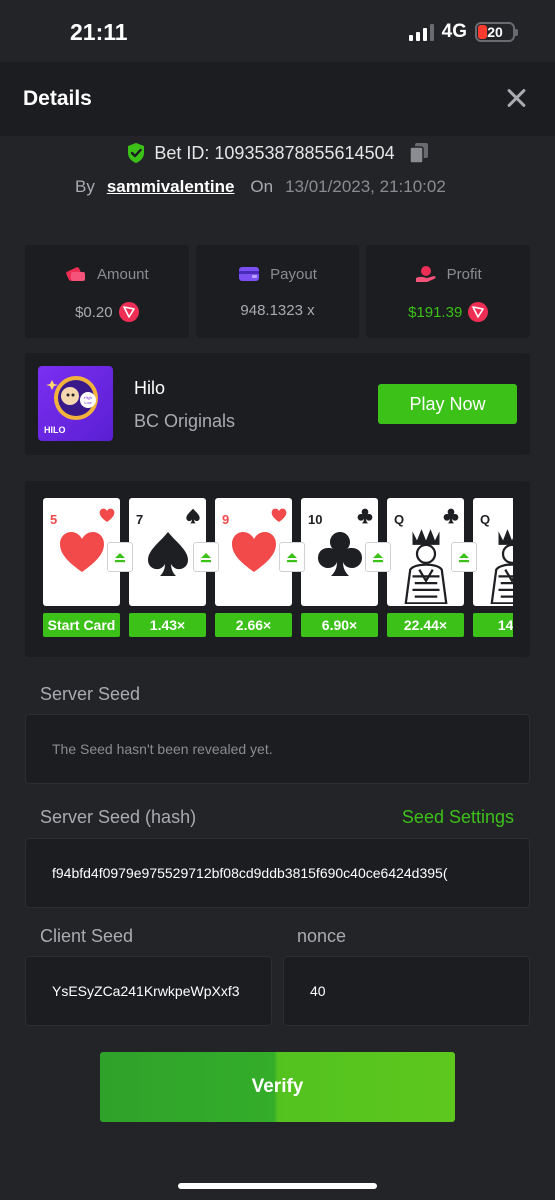  What do you see at coordinates (277, 31) in the screenshot?
I see `status-bar: 21:11 4G 20` at bounding box center [277, 31].